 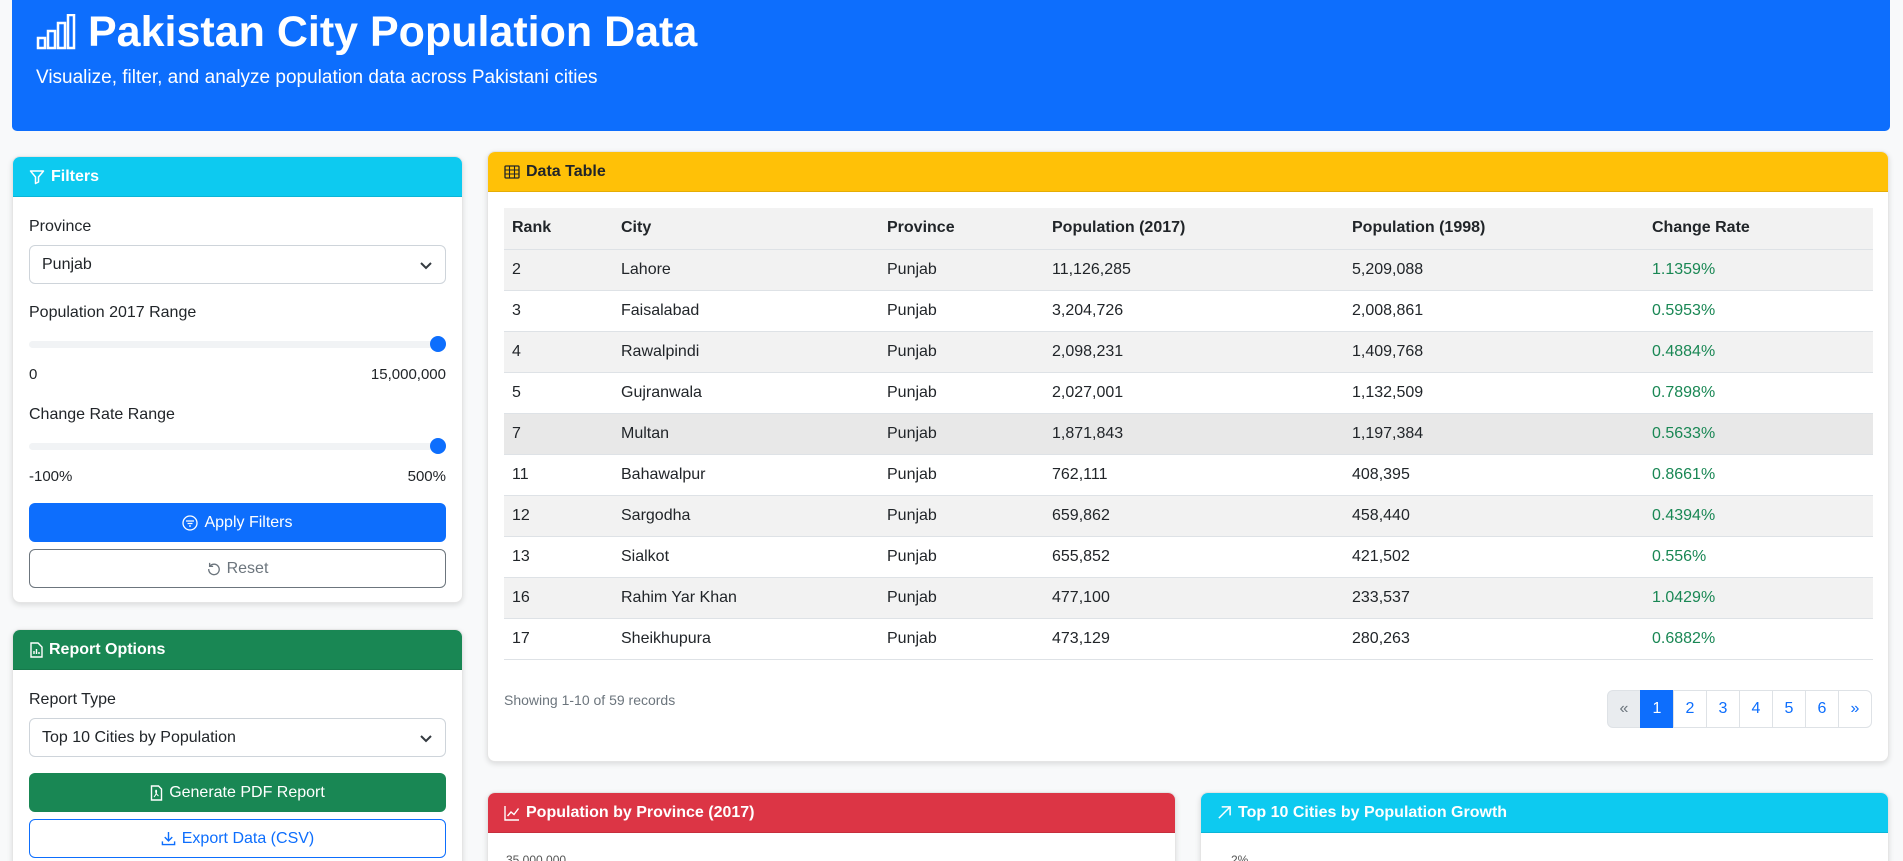 What do you see at coordinates (1758, 229) in the screenshot?
I see `column-header-change-rate: Change Rate` at bounding box center [1758, 229].